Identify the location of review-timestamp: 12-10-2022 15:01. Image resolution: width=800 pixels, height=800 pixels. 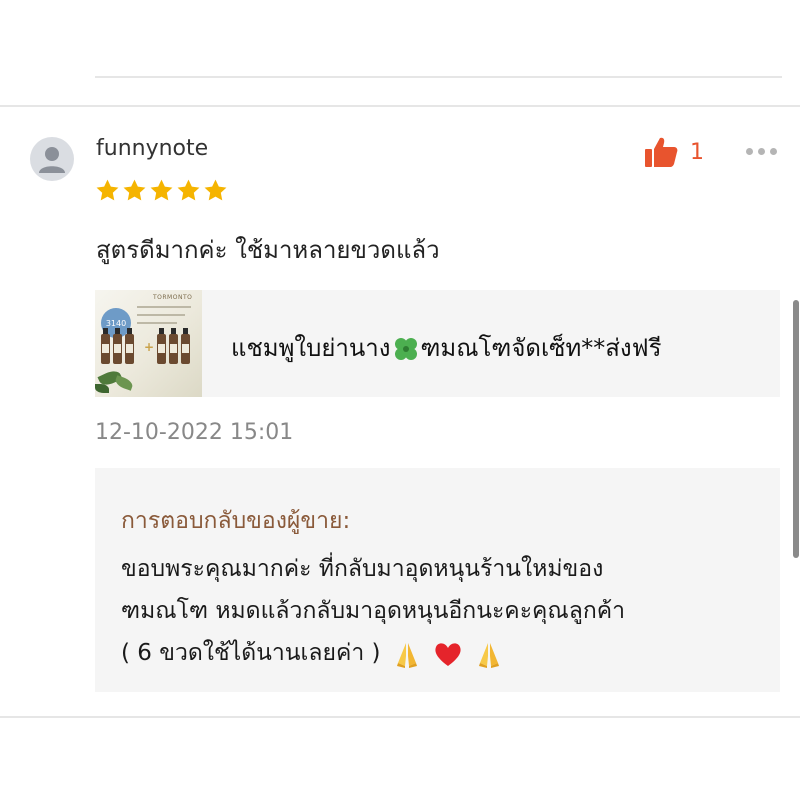
(194, 432).